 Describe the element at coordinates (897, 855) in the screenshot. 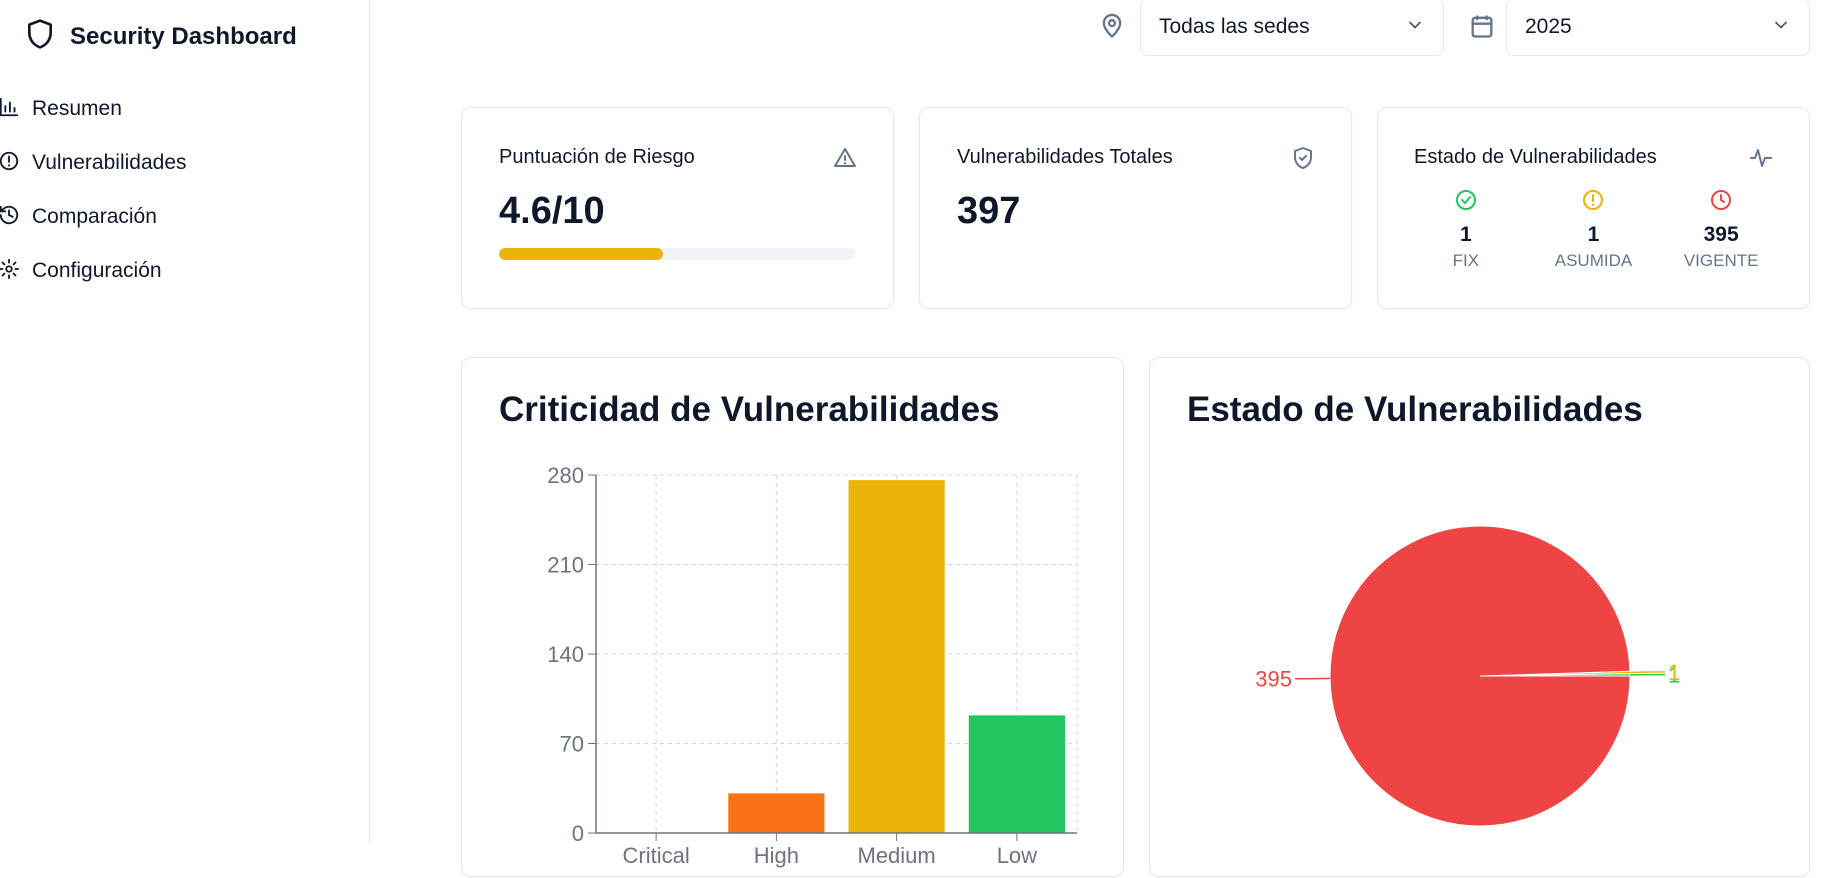

I see `x-tick-label: Medium` at that location.